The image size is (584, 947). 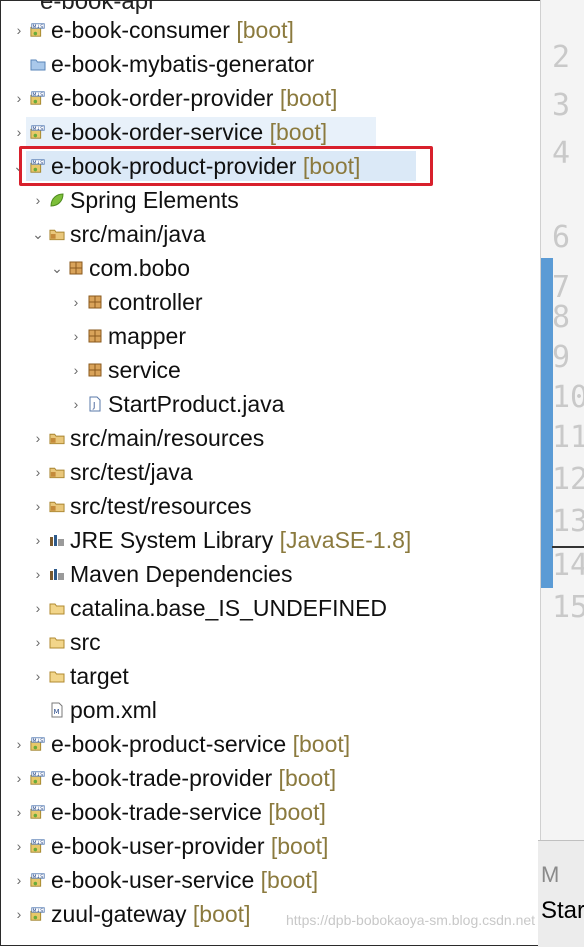 What do you see at coordinates (270, 302) in the screenshot?
I see `tree-item: › controller` at bounding box center [270, 302].